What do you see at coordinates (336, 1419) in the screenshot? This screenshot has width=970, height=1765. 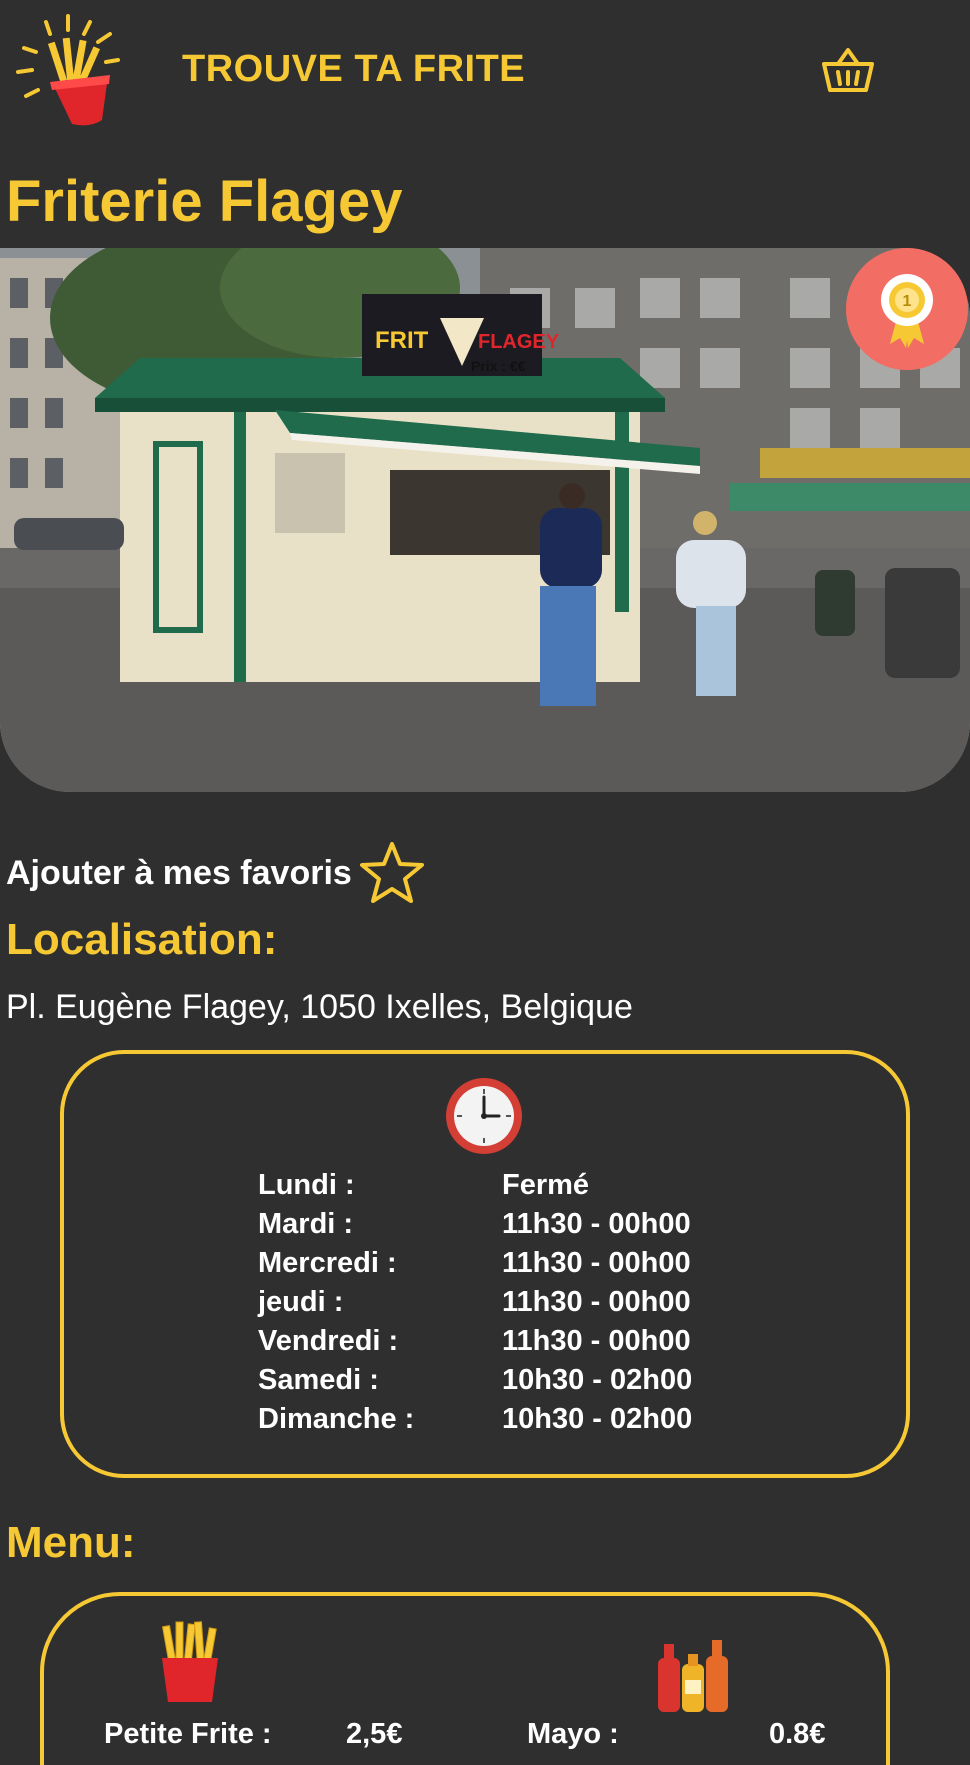 I see `hours-day: Dimanche :` at bounding box center [336, 1419].